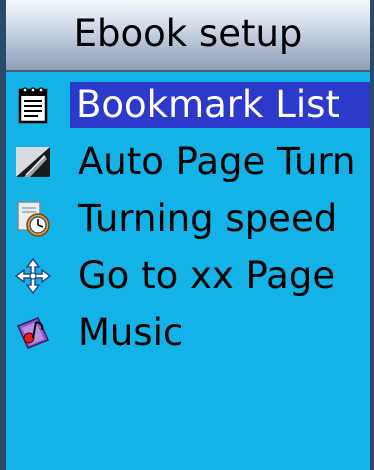 This screenshot has width=374, height=470. What do you see at coordinates (33, 219) in the screenshot?
I see `clock-document-icon` at bounding box center [33, 219].